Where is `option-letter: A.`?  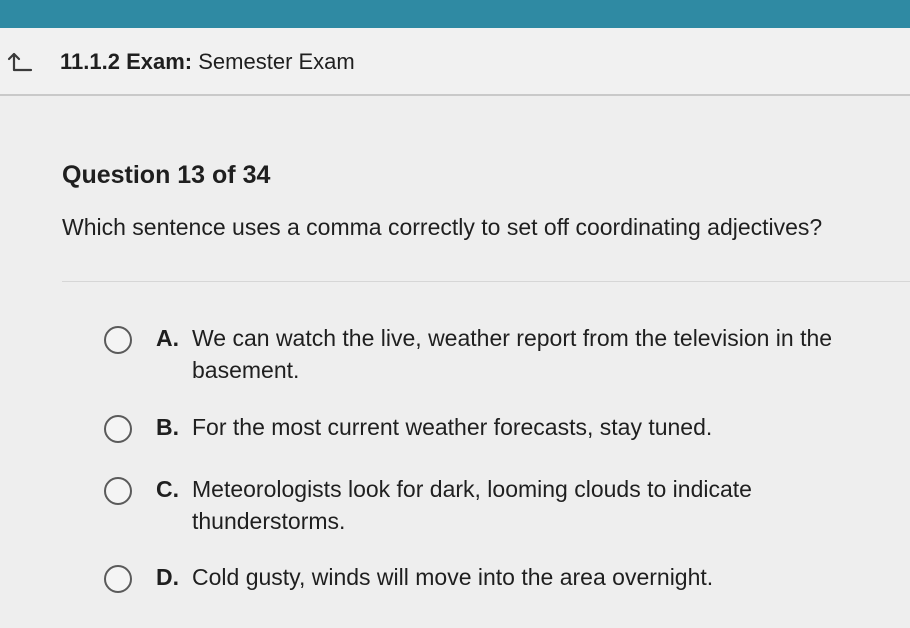 option-letter: A. is located at coordinates (167, 338).